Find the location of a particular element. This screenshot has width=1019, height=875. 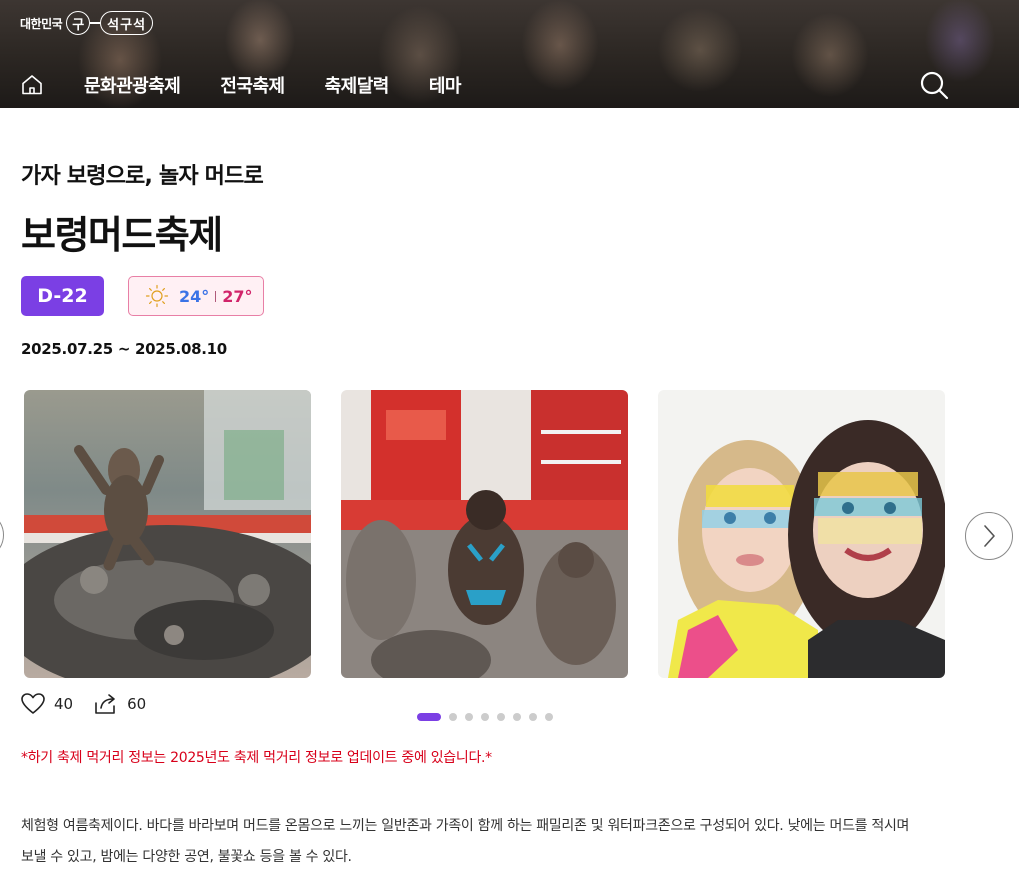

carousel-prev-button is located at coordinates (2, 535).